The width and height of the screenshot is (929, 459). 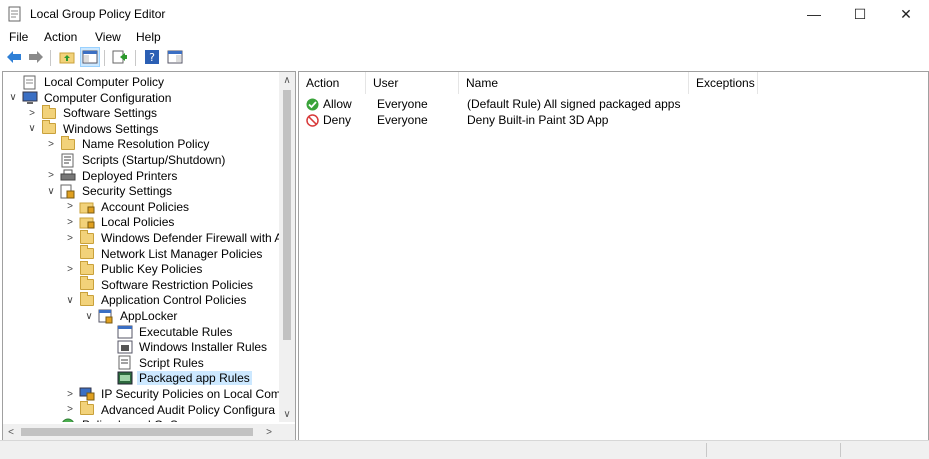 I want to click on tree-node: Local Computer Policy, so click(x=86, y=82).